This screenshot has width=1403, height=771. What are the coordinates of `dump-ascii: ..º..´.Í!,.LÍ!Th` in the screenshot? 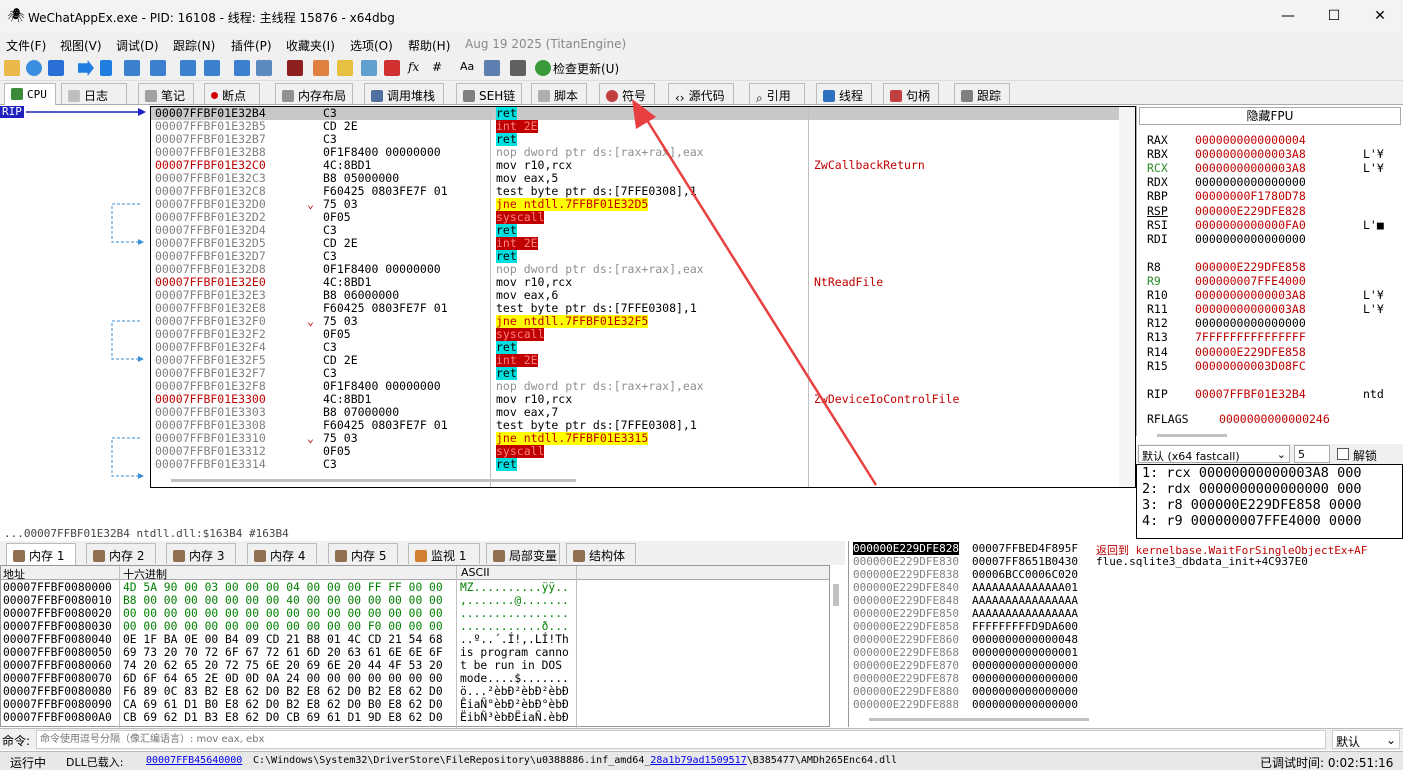 It's located at (514, 639).